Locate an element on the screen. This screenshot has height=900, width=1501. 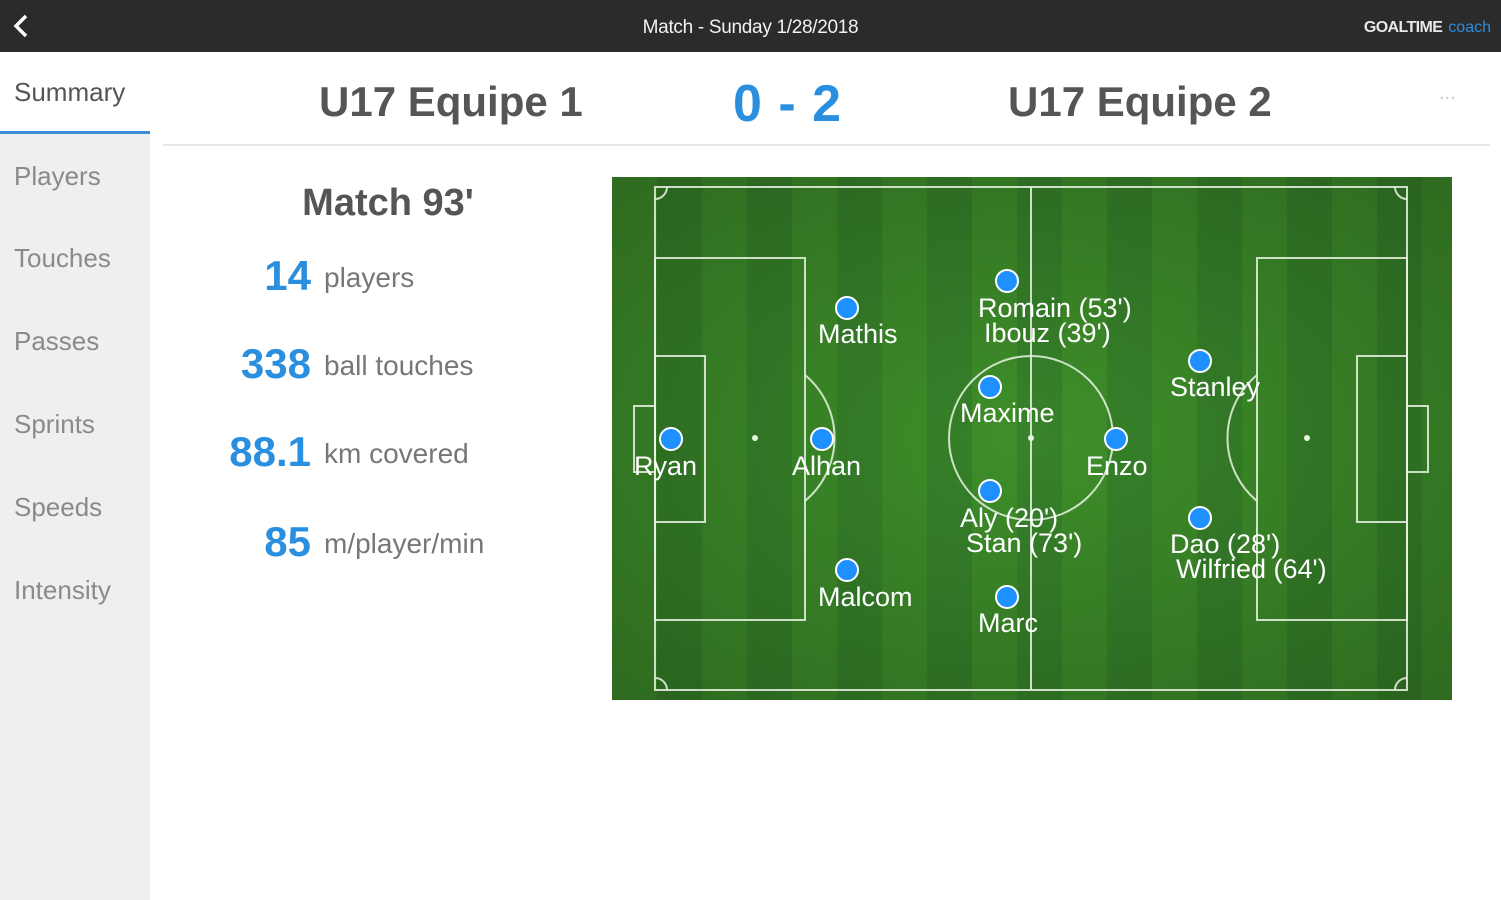
window-title: Match - Sunday 1/28/2018 is located at coordinates (750, 27).